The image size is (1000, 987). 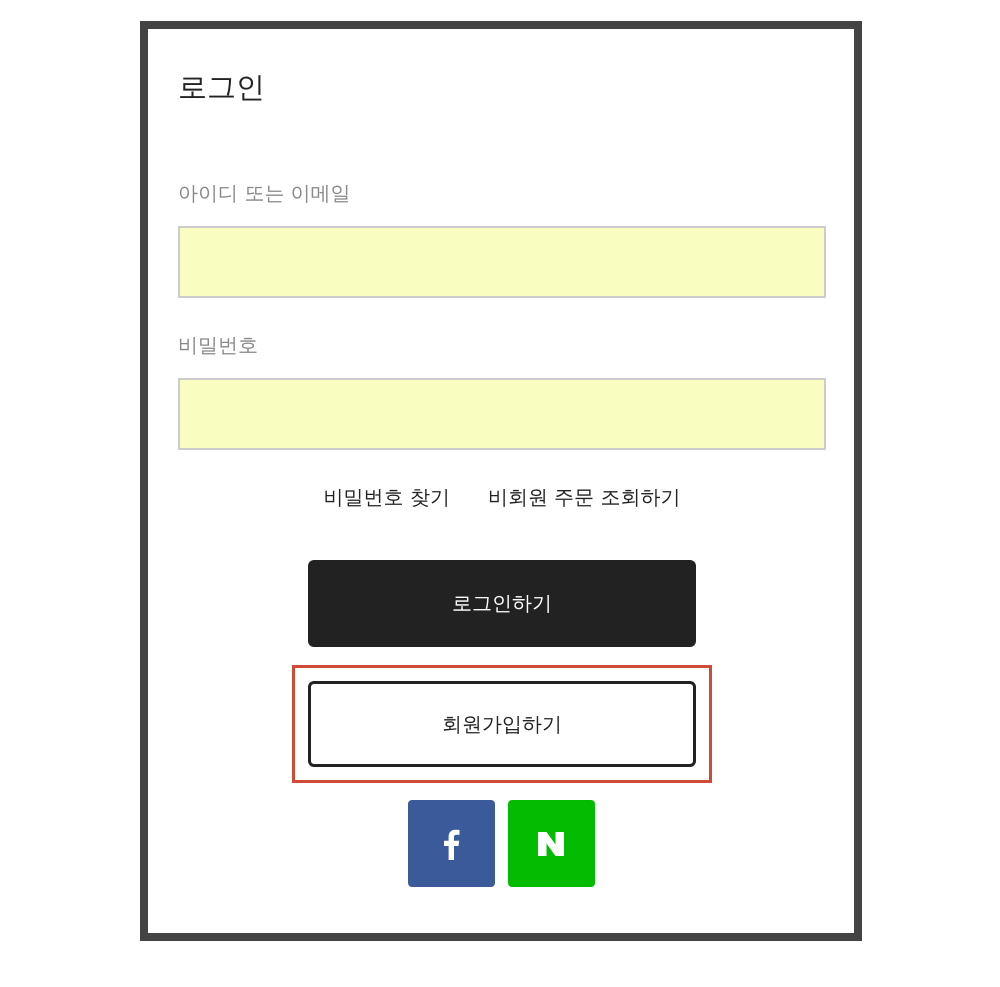 I want to click on text-link: 비회원 주문 조회하기, so click(x=584, y=497).